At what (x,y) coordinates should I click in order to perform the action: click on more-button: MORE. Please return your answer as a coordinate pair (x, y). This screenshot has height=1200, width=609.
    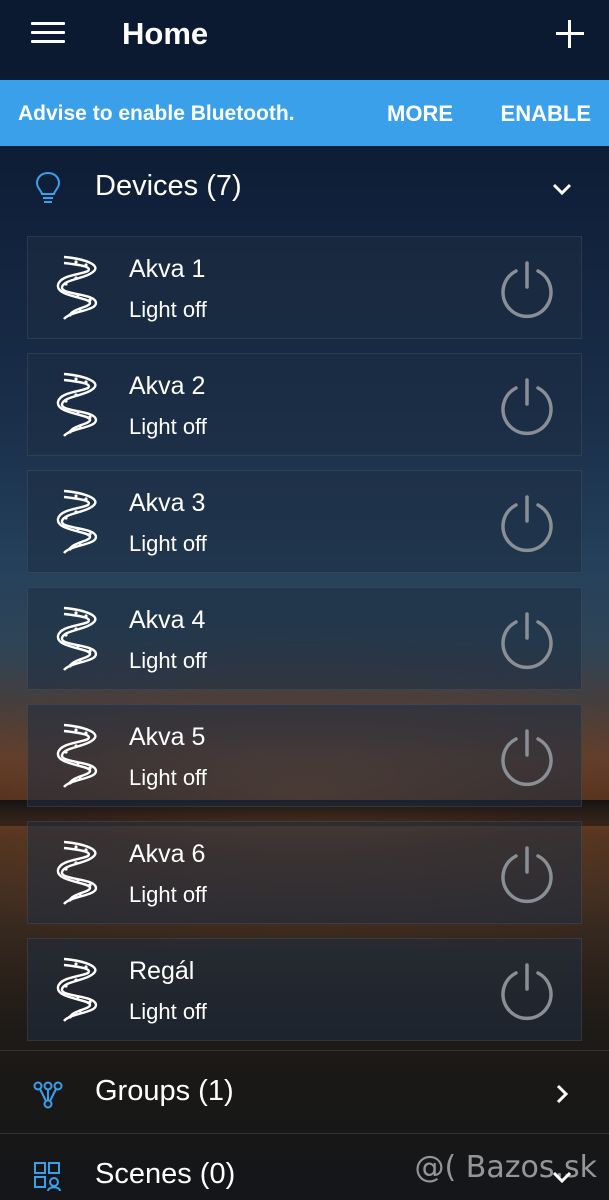
    Looking at the image, I should click on (420, 114).